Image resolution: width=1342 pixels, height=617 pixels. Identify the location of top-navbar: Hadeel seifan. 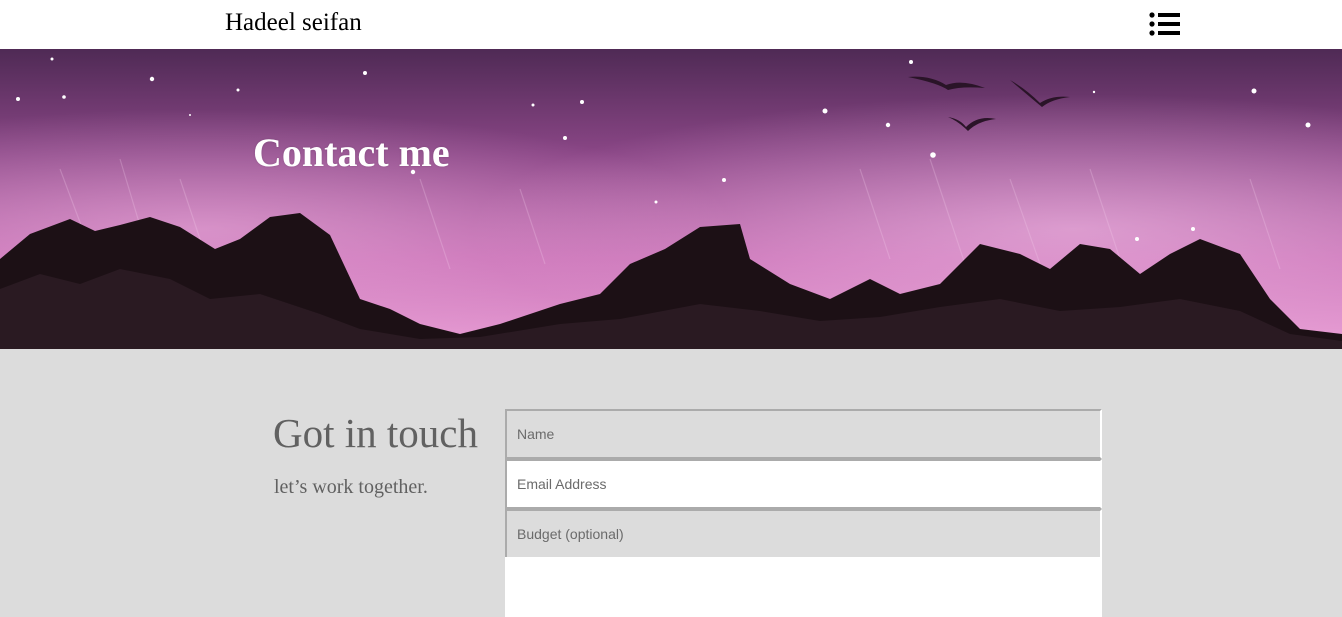
(671, 24).